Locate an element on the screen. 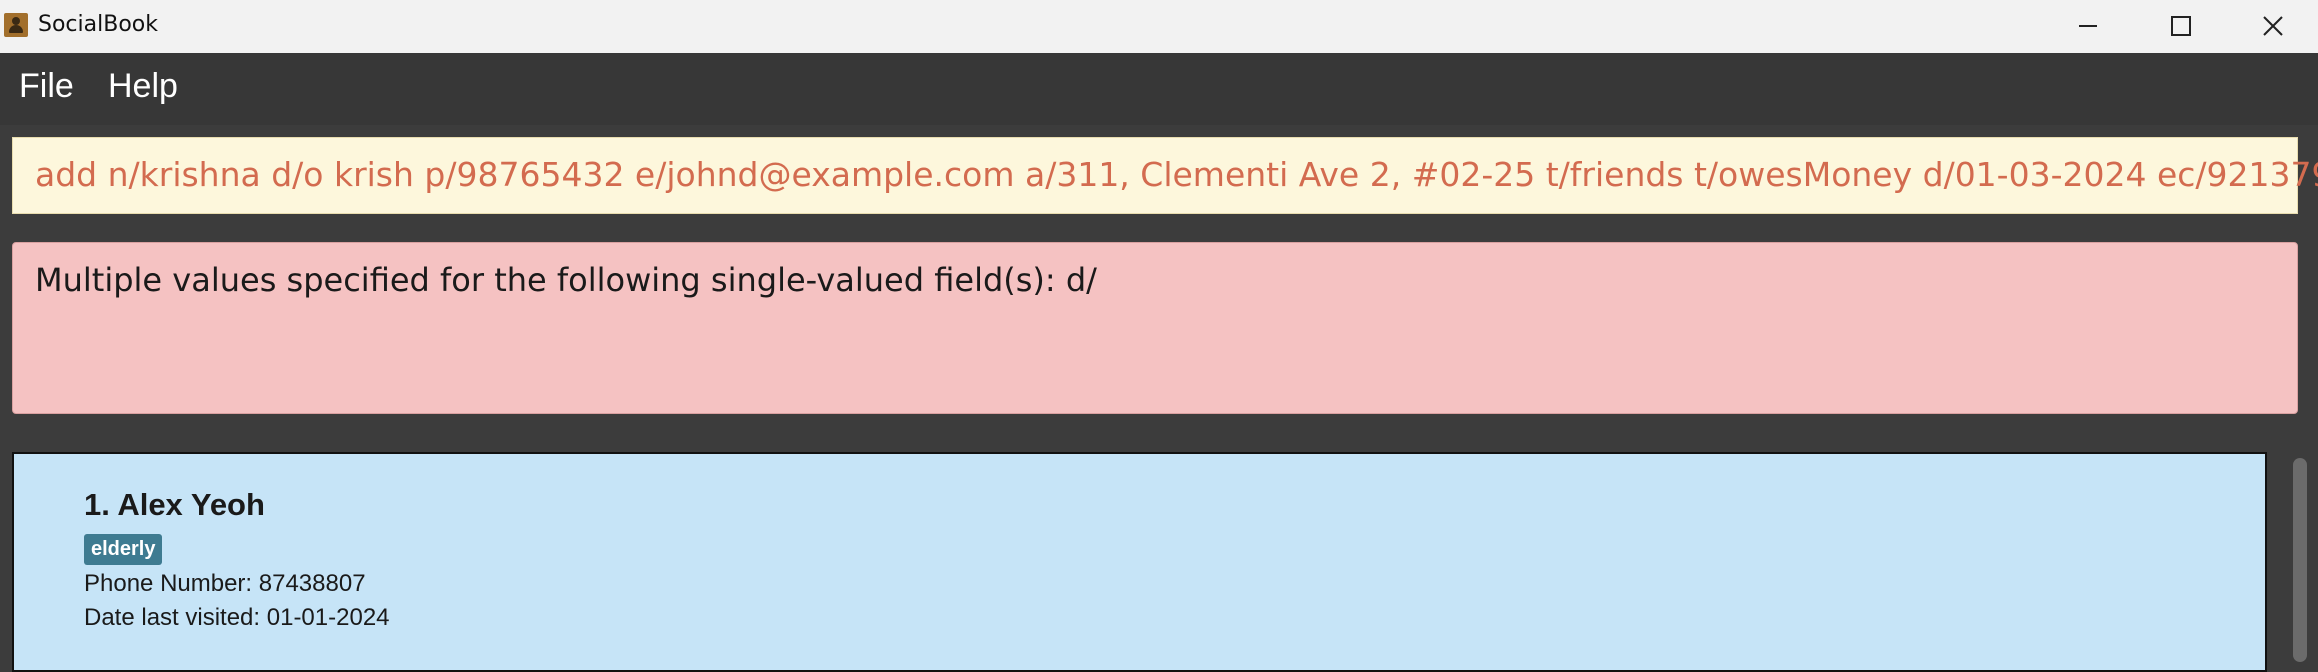 The width and height of the screenshot is (2318, 672). date-last-visited: Date last visited: 01-01-2024 is located at coordinates (237, 617).